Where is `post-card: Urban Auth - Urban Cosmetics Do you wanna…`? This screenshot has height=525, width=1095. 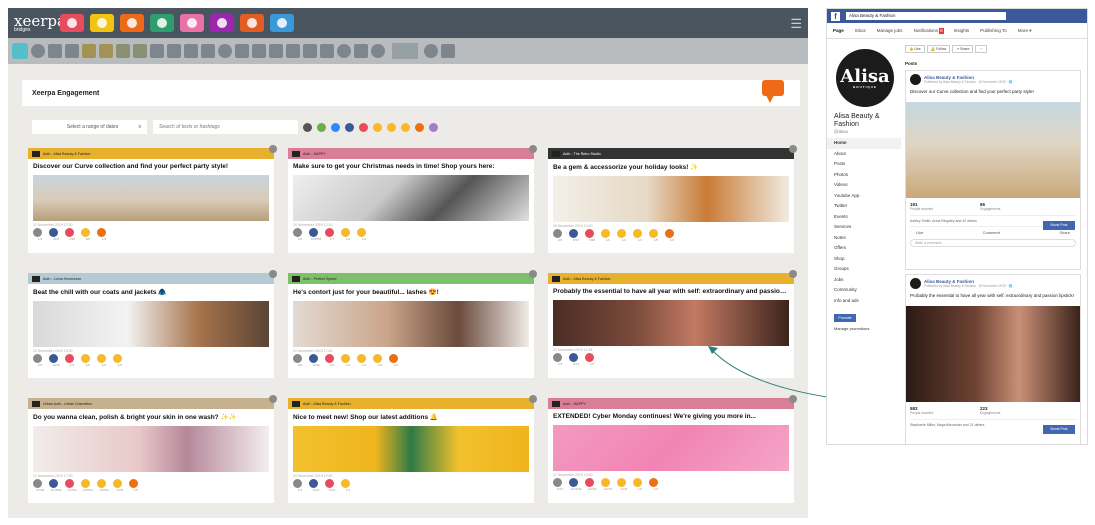
post-card: Urban Auth - Urban Cosmetics Do you wanna… is located at coordinates (152, 449).